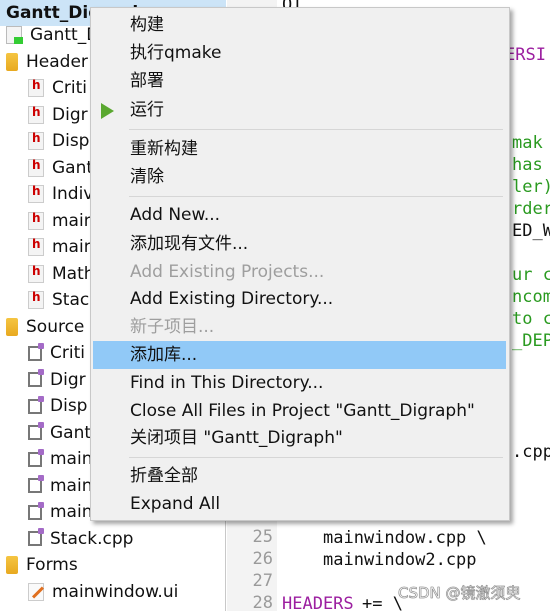  What do you see at coordinates (57, 61) in the screenshot?
I see `tree-item-label: Header` at bounding box center [57, 61].